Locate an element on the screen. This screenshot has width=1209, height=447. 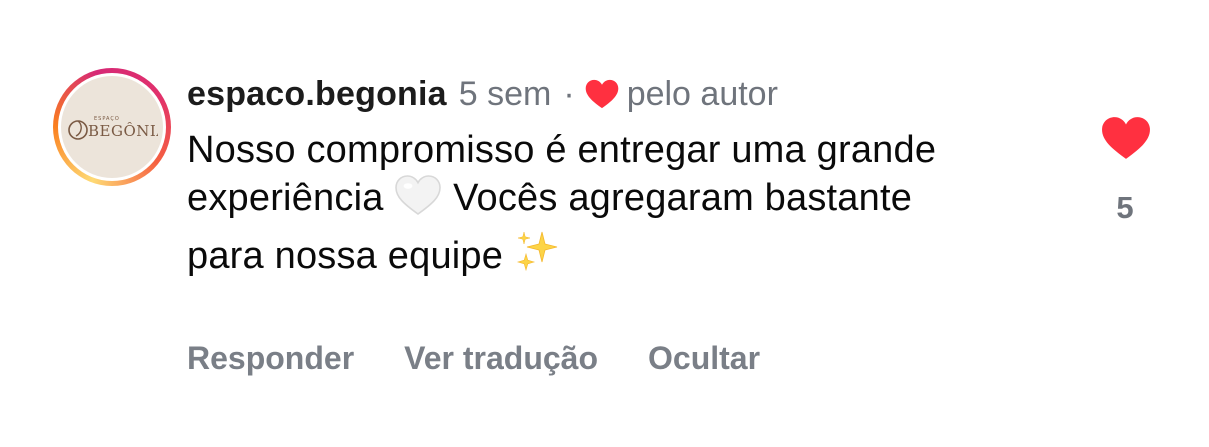
espaco-begonia-logo: ESPAÇO BEGÔNIA is located at coordinates (113, 128).